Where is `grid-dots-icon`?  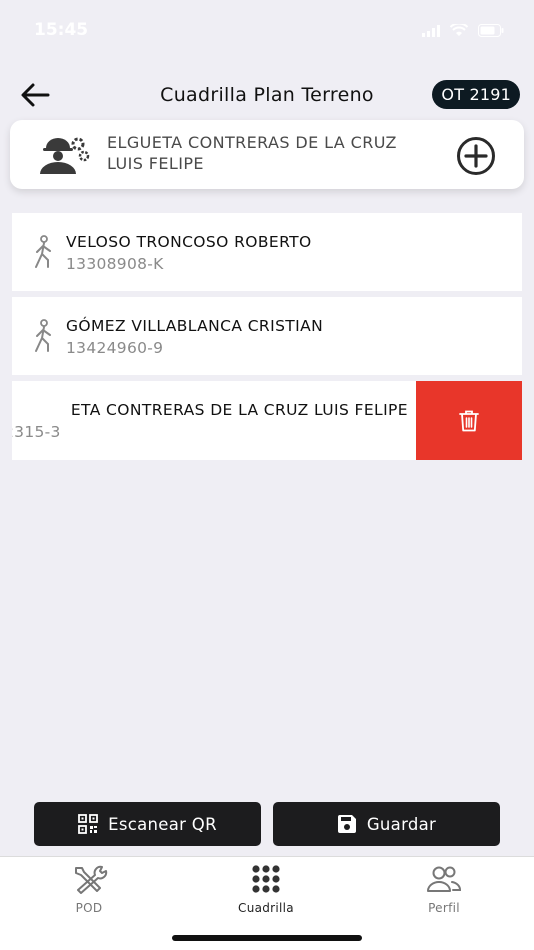 grid-dots-icon is located at coordinates (266, 879).